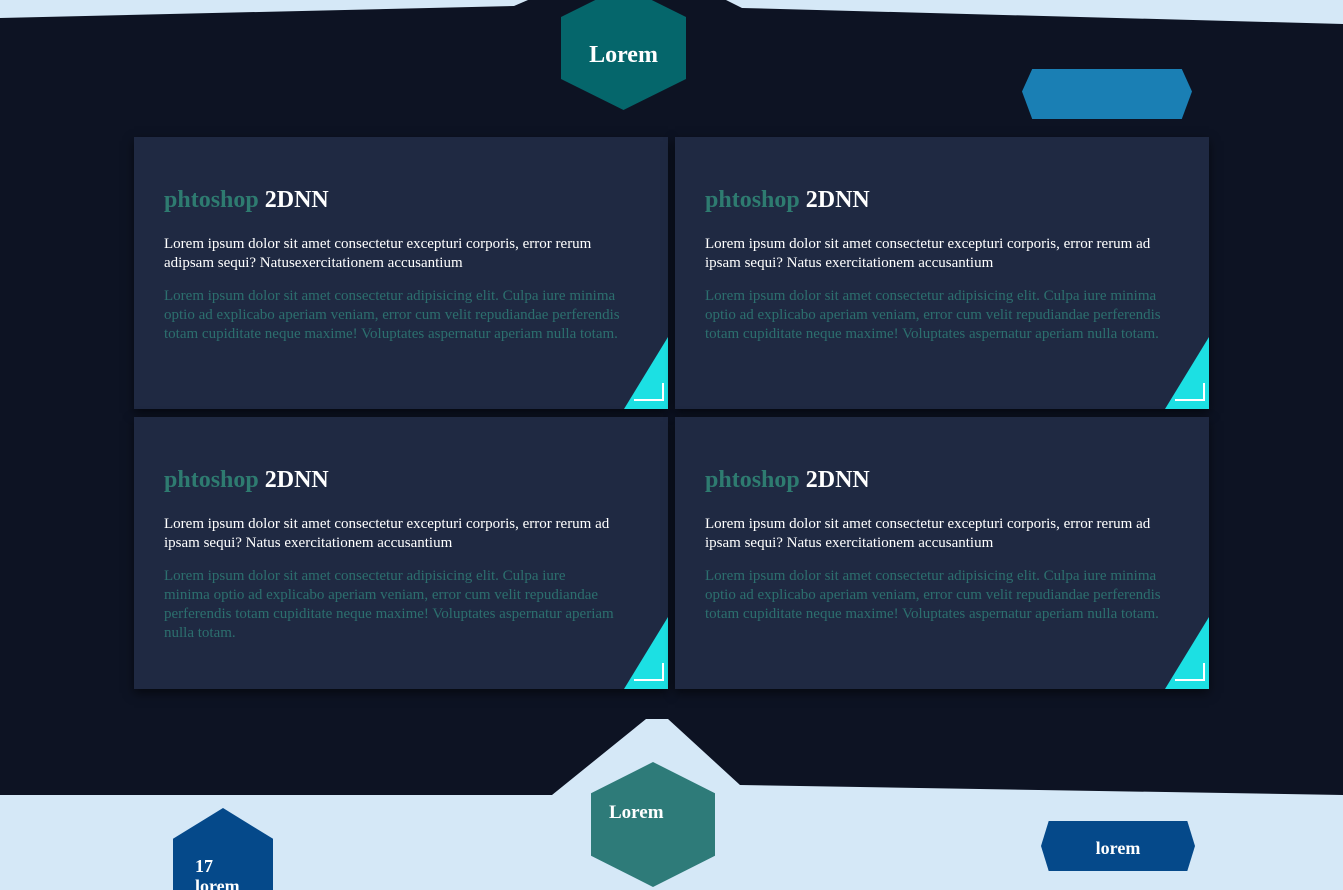 This screenshot has height=890, width=1343. Describe the element at coordinates (1118, 846) in the screenshot. I see `lorem-button: lorem` at that location.